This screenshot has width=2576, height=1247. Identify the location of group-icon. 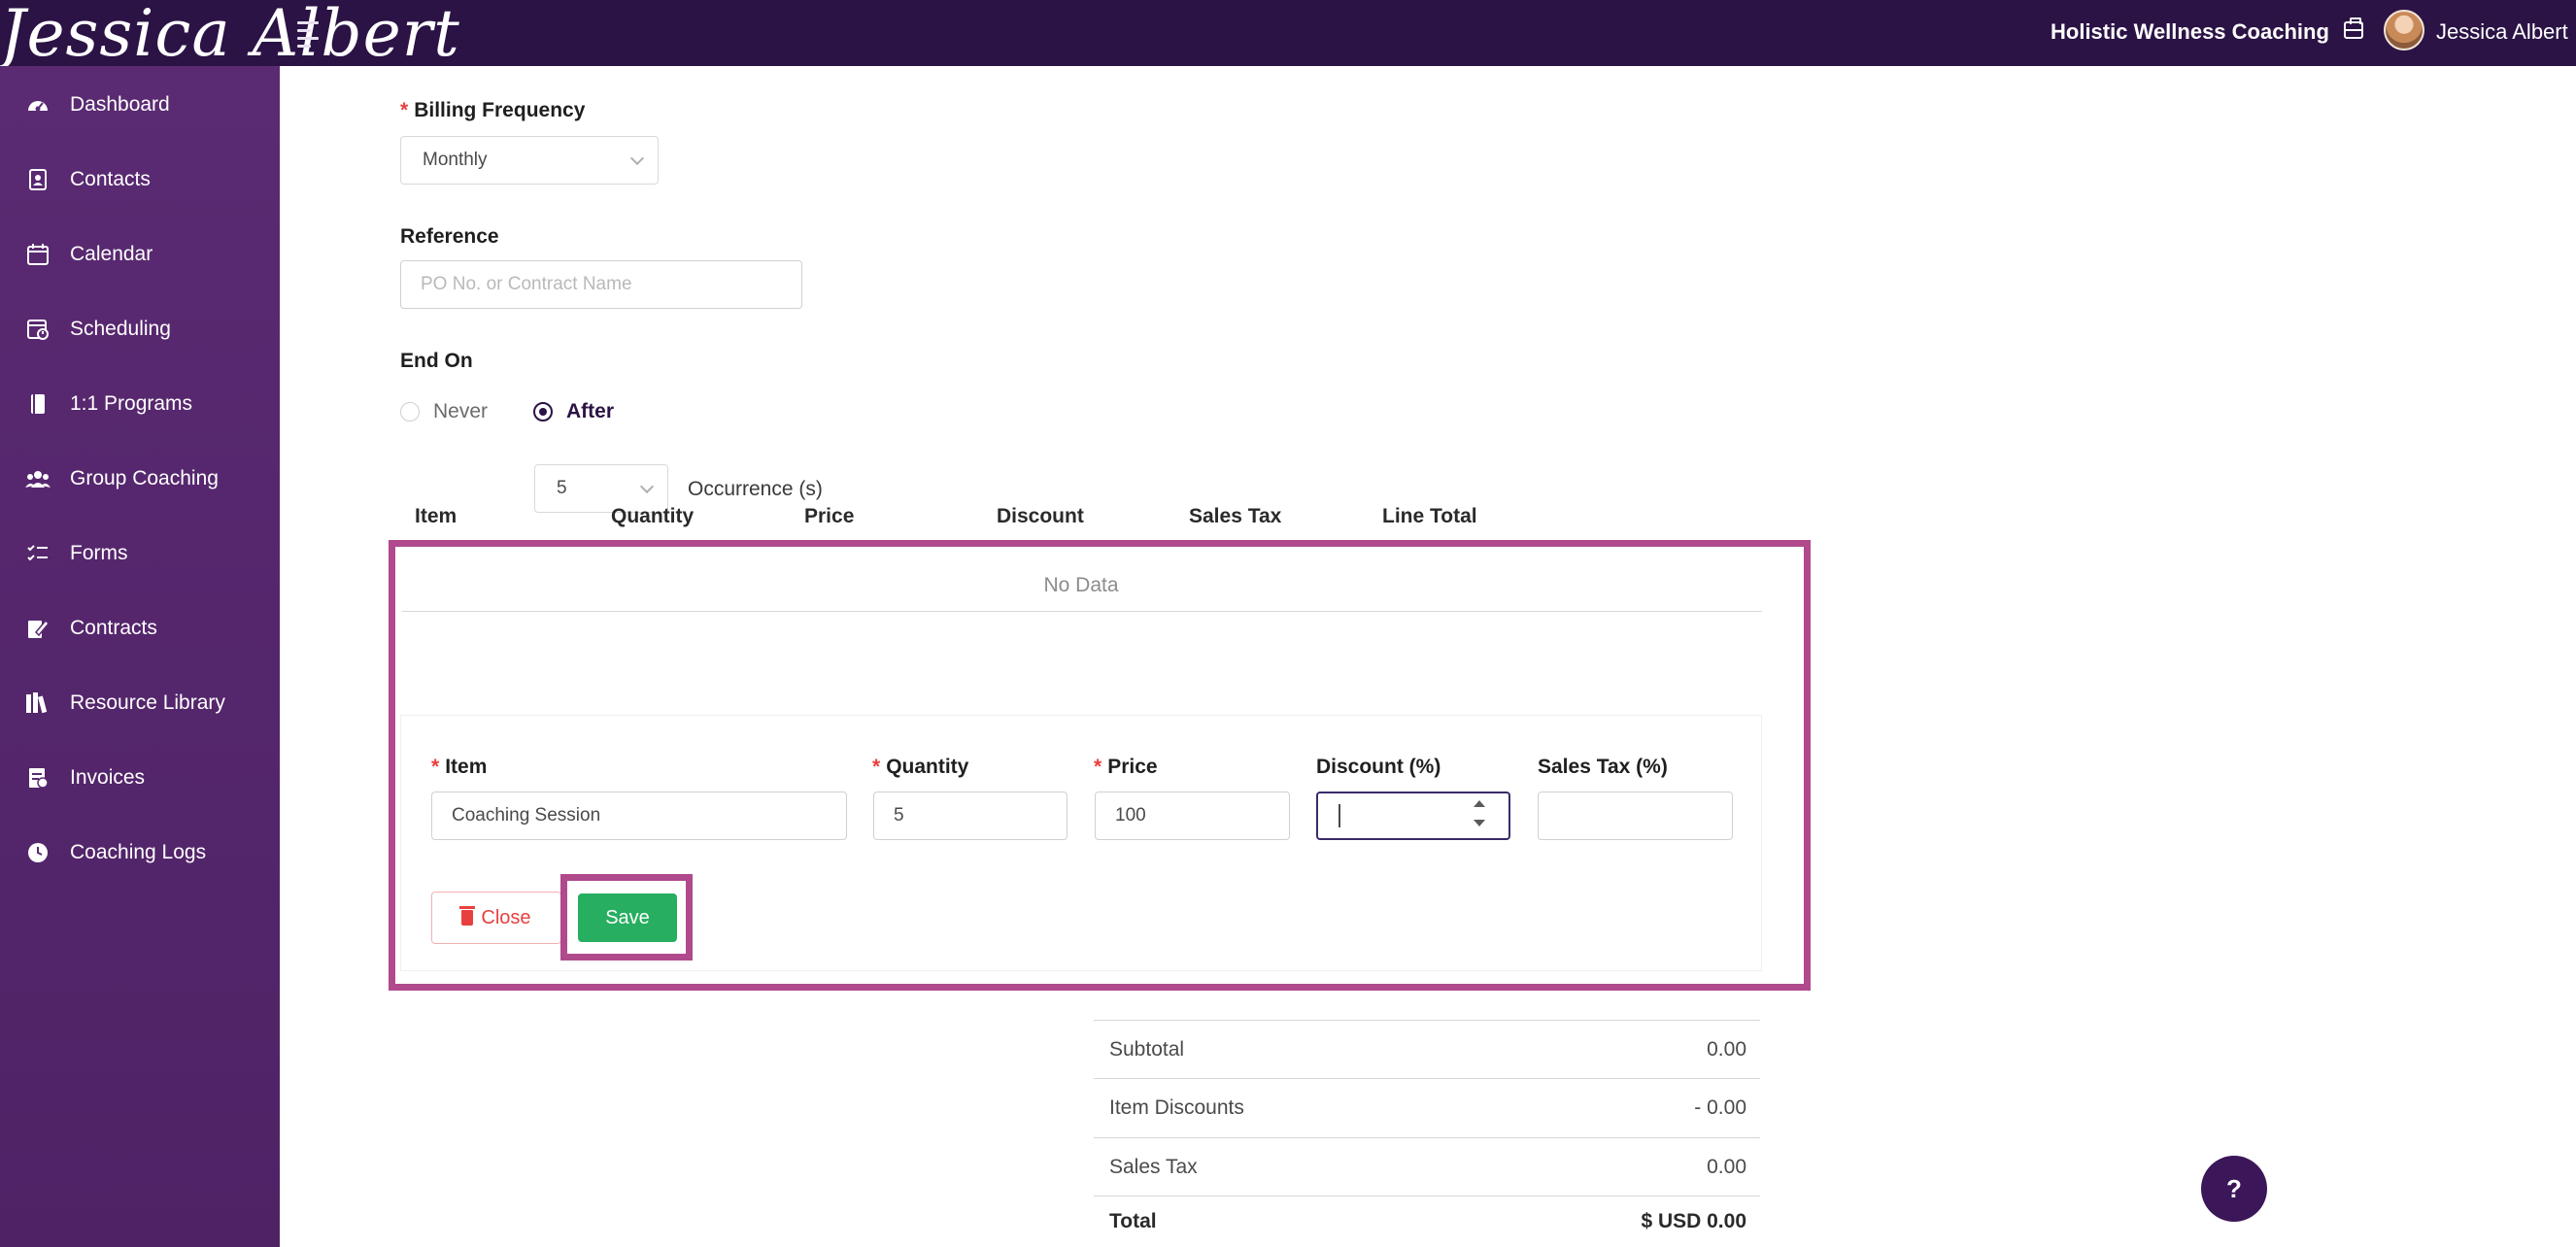
(38, 478).